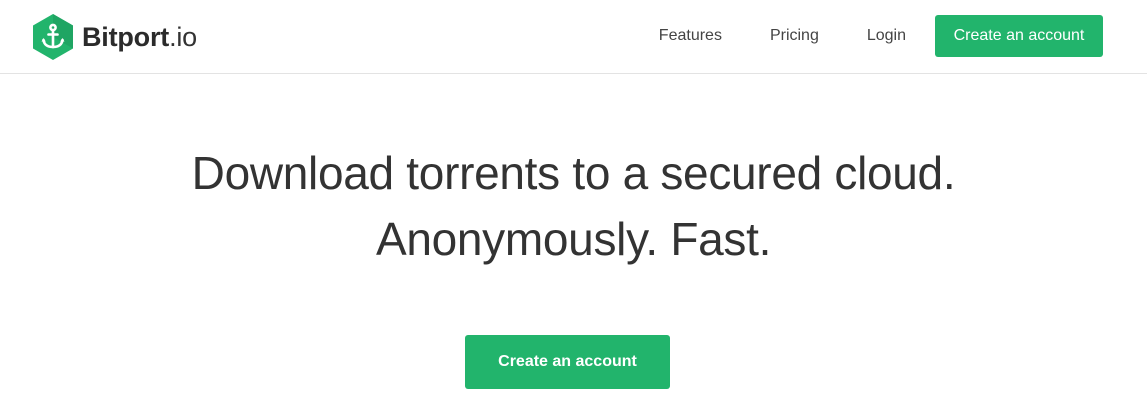 The image size is (1147, 414). I want to click on header-create-account-button: Create an account, so click(1019, 36).